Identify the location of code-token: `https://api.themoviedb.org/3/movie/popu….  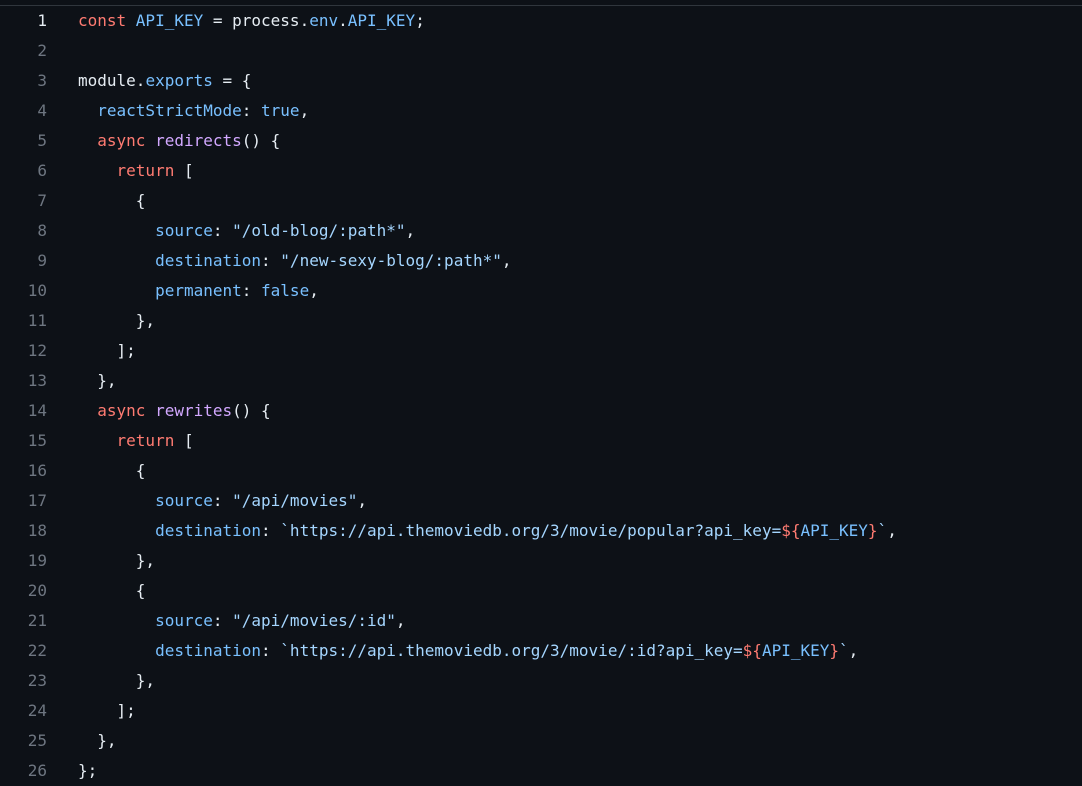
(531, 530).